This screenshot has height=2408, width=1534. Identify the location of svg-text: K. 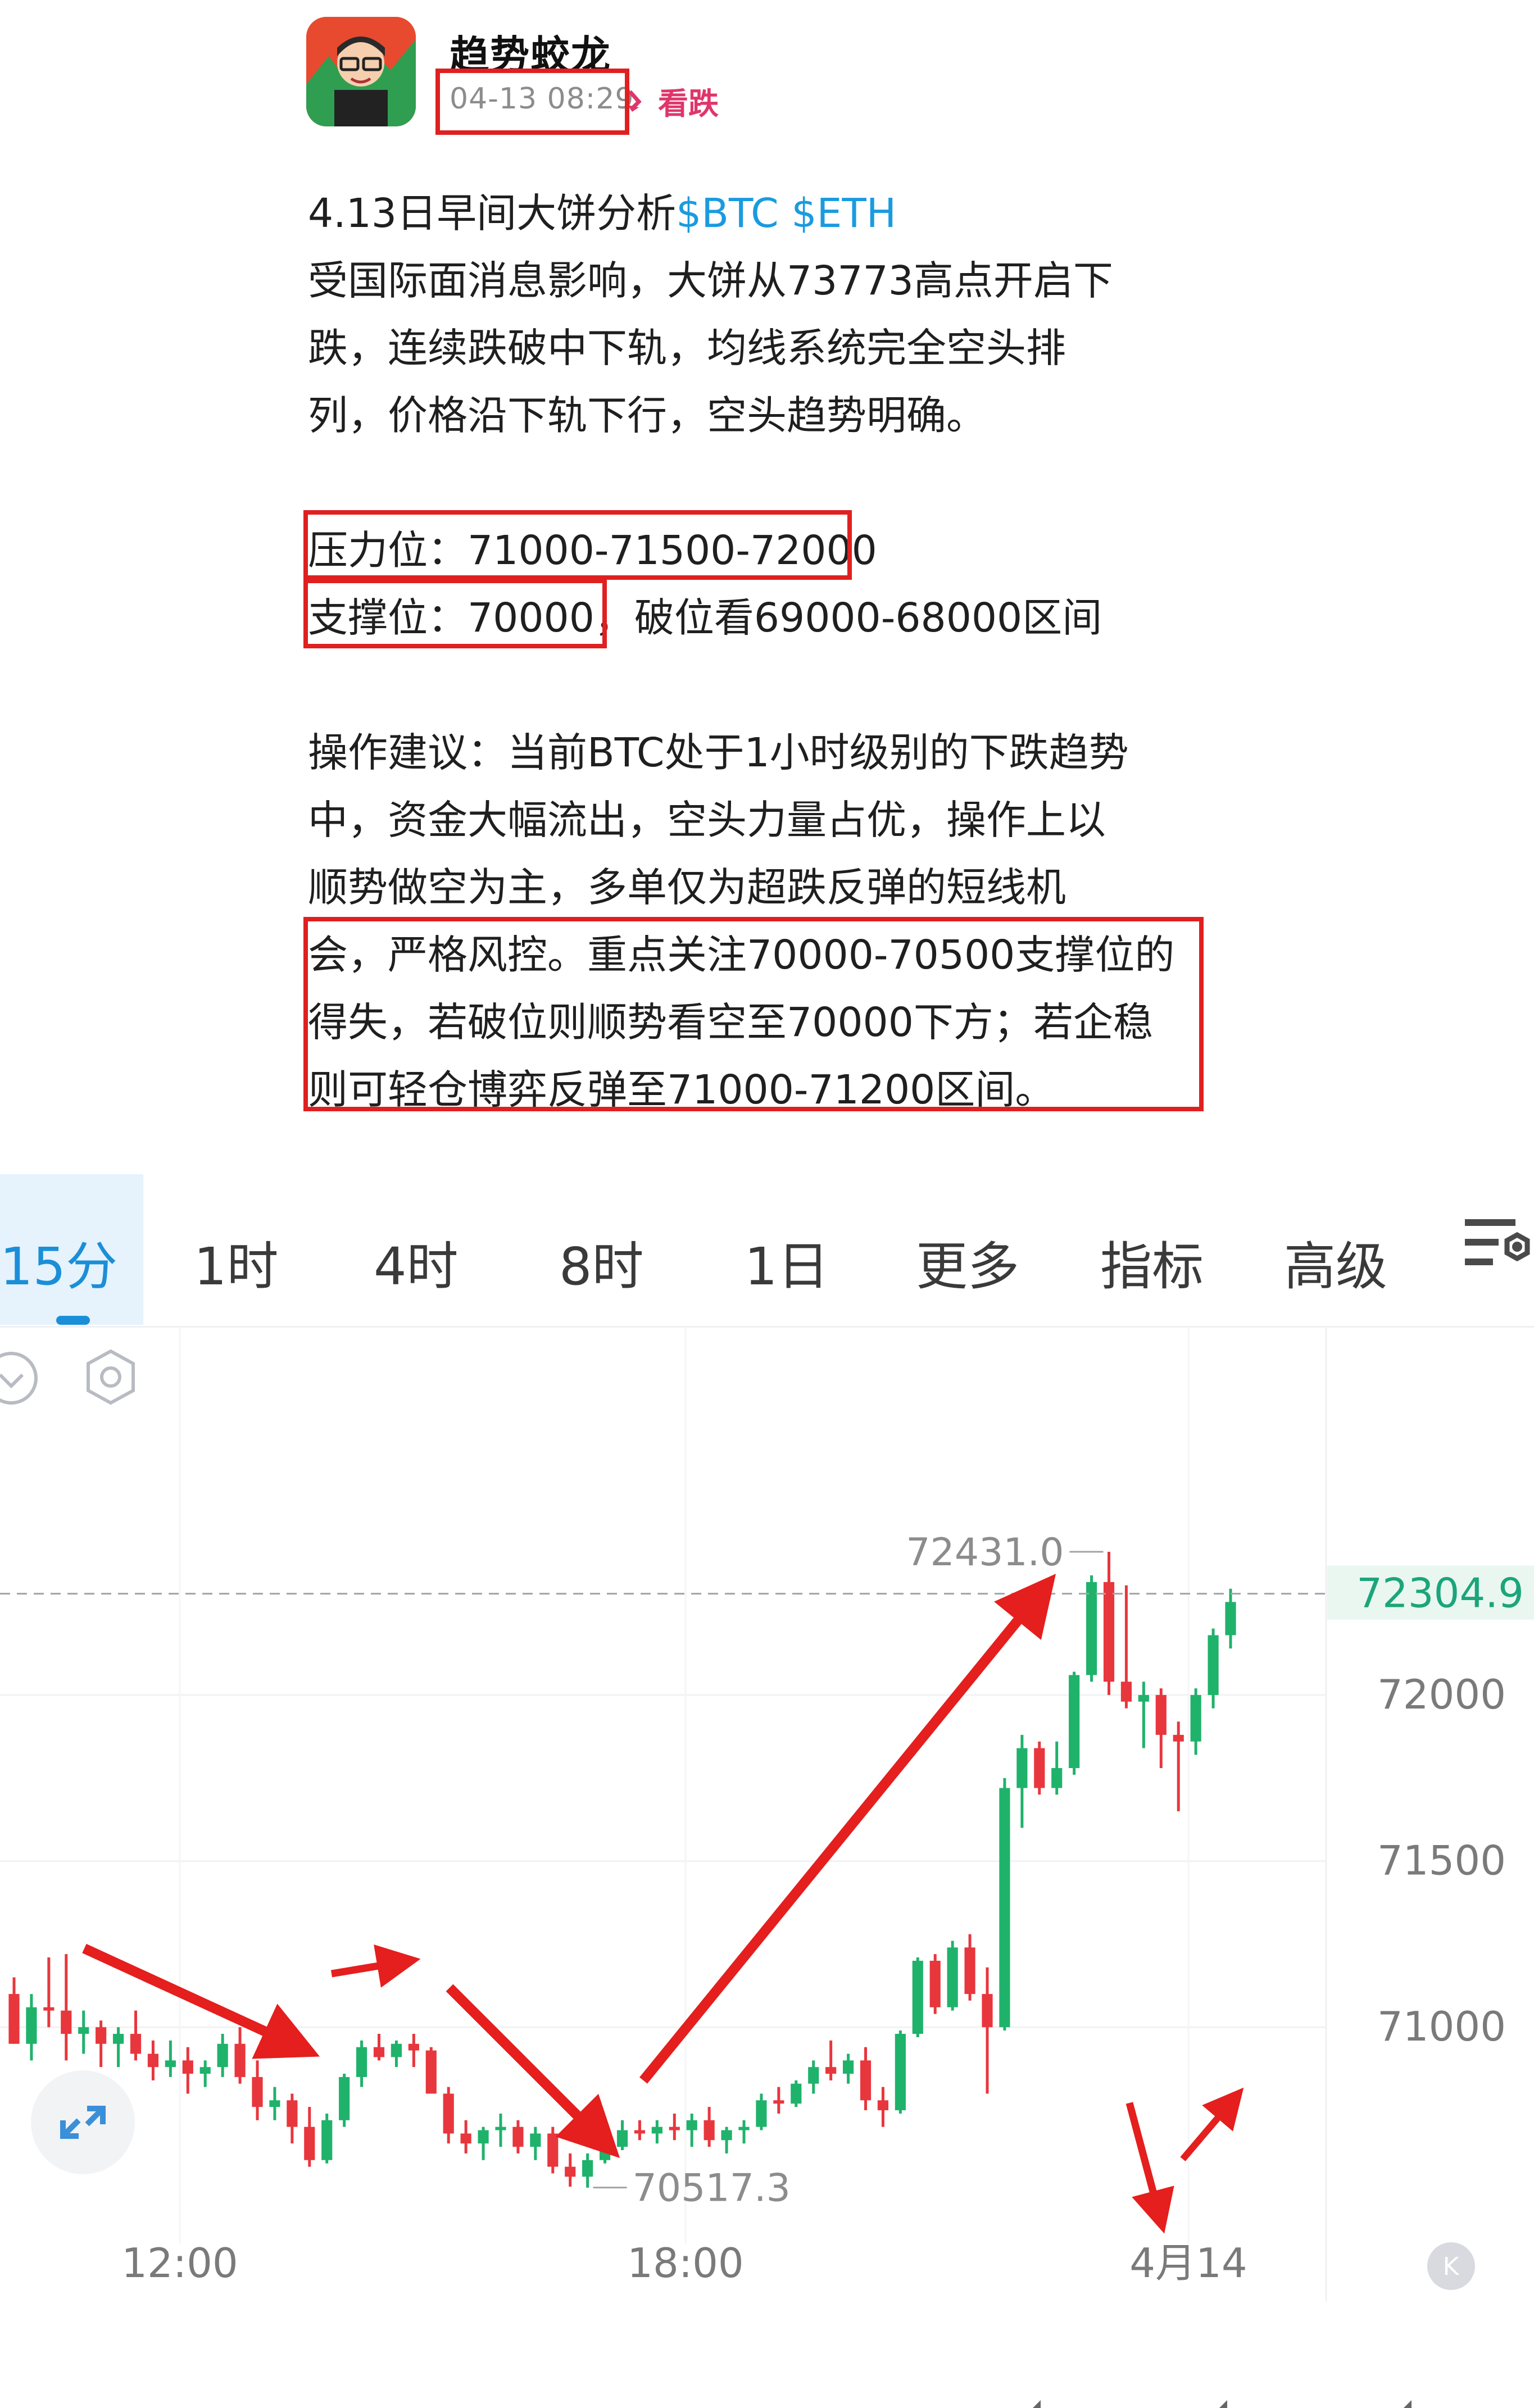
(1451, 2266).